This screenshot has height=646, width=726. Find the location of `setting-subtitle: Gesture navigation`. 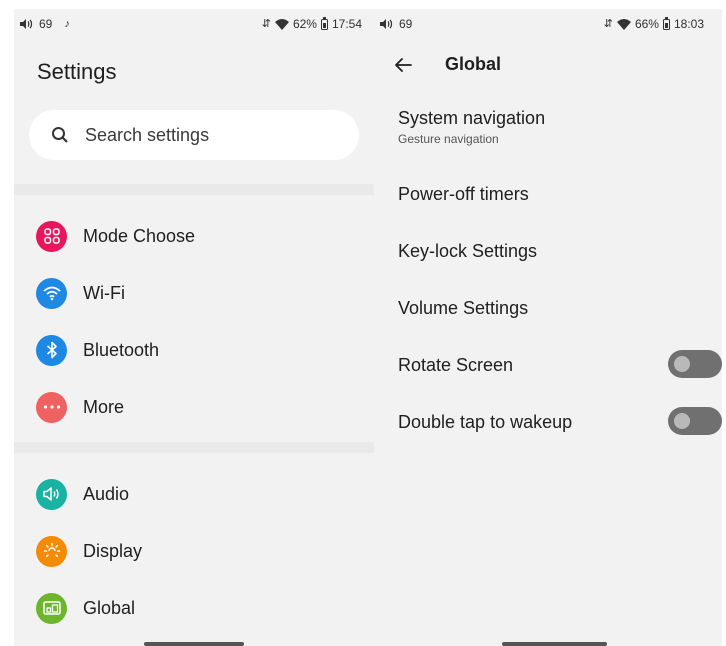

setting-subtitle: Gesture navigation is located at coordinates (448, 139).